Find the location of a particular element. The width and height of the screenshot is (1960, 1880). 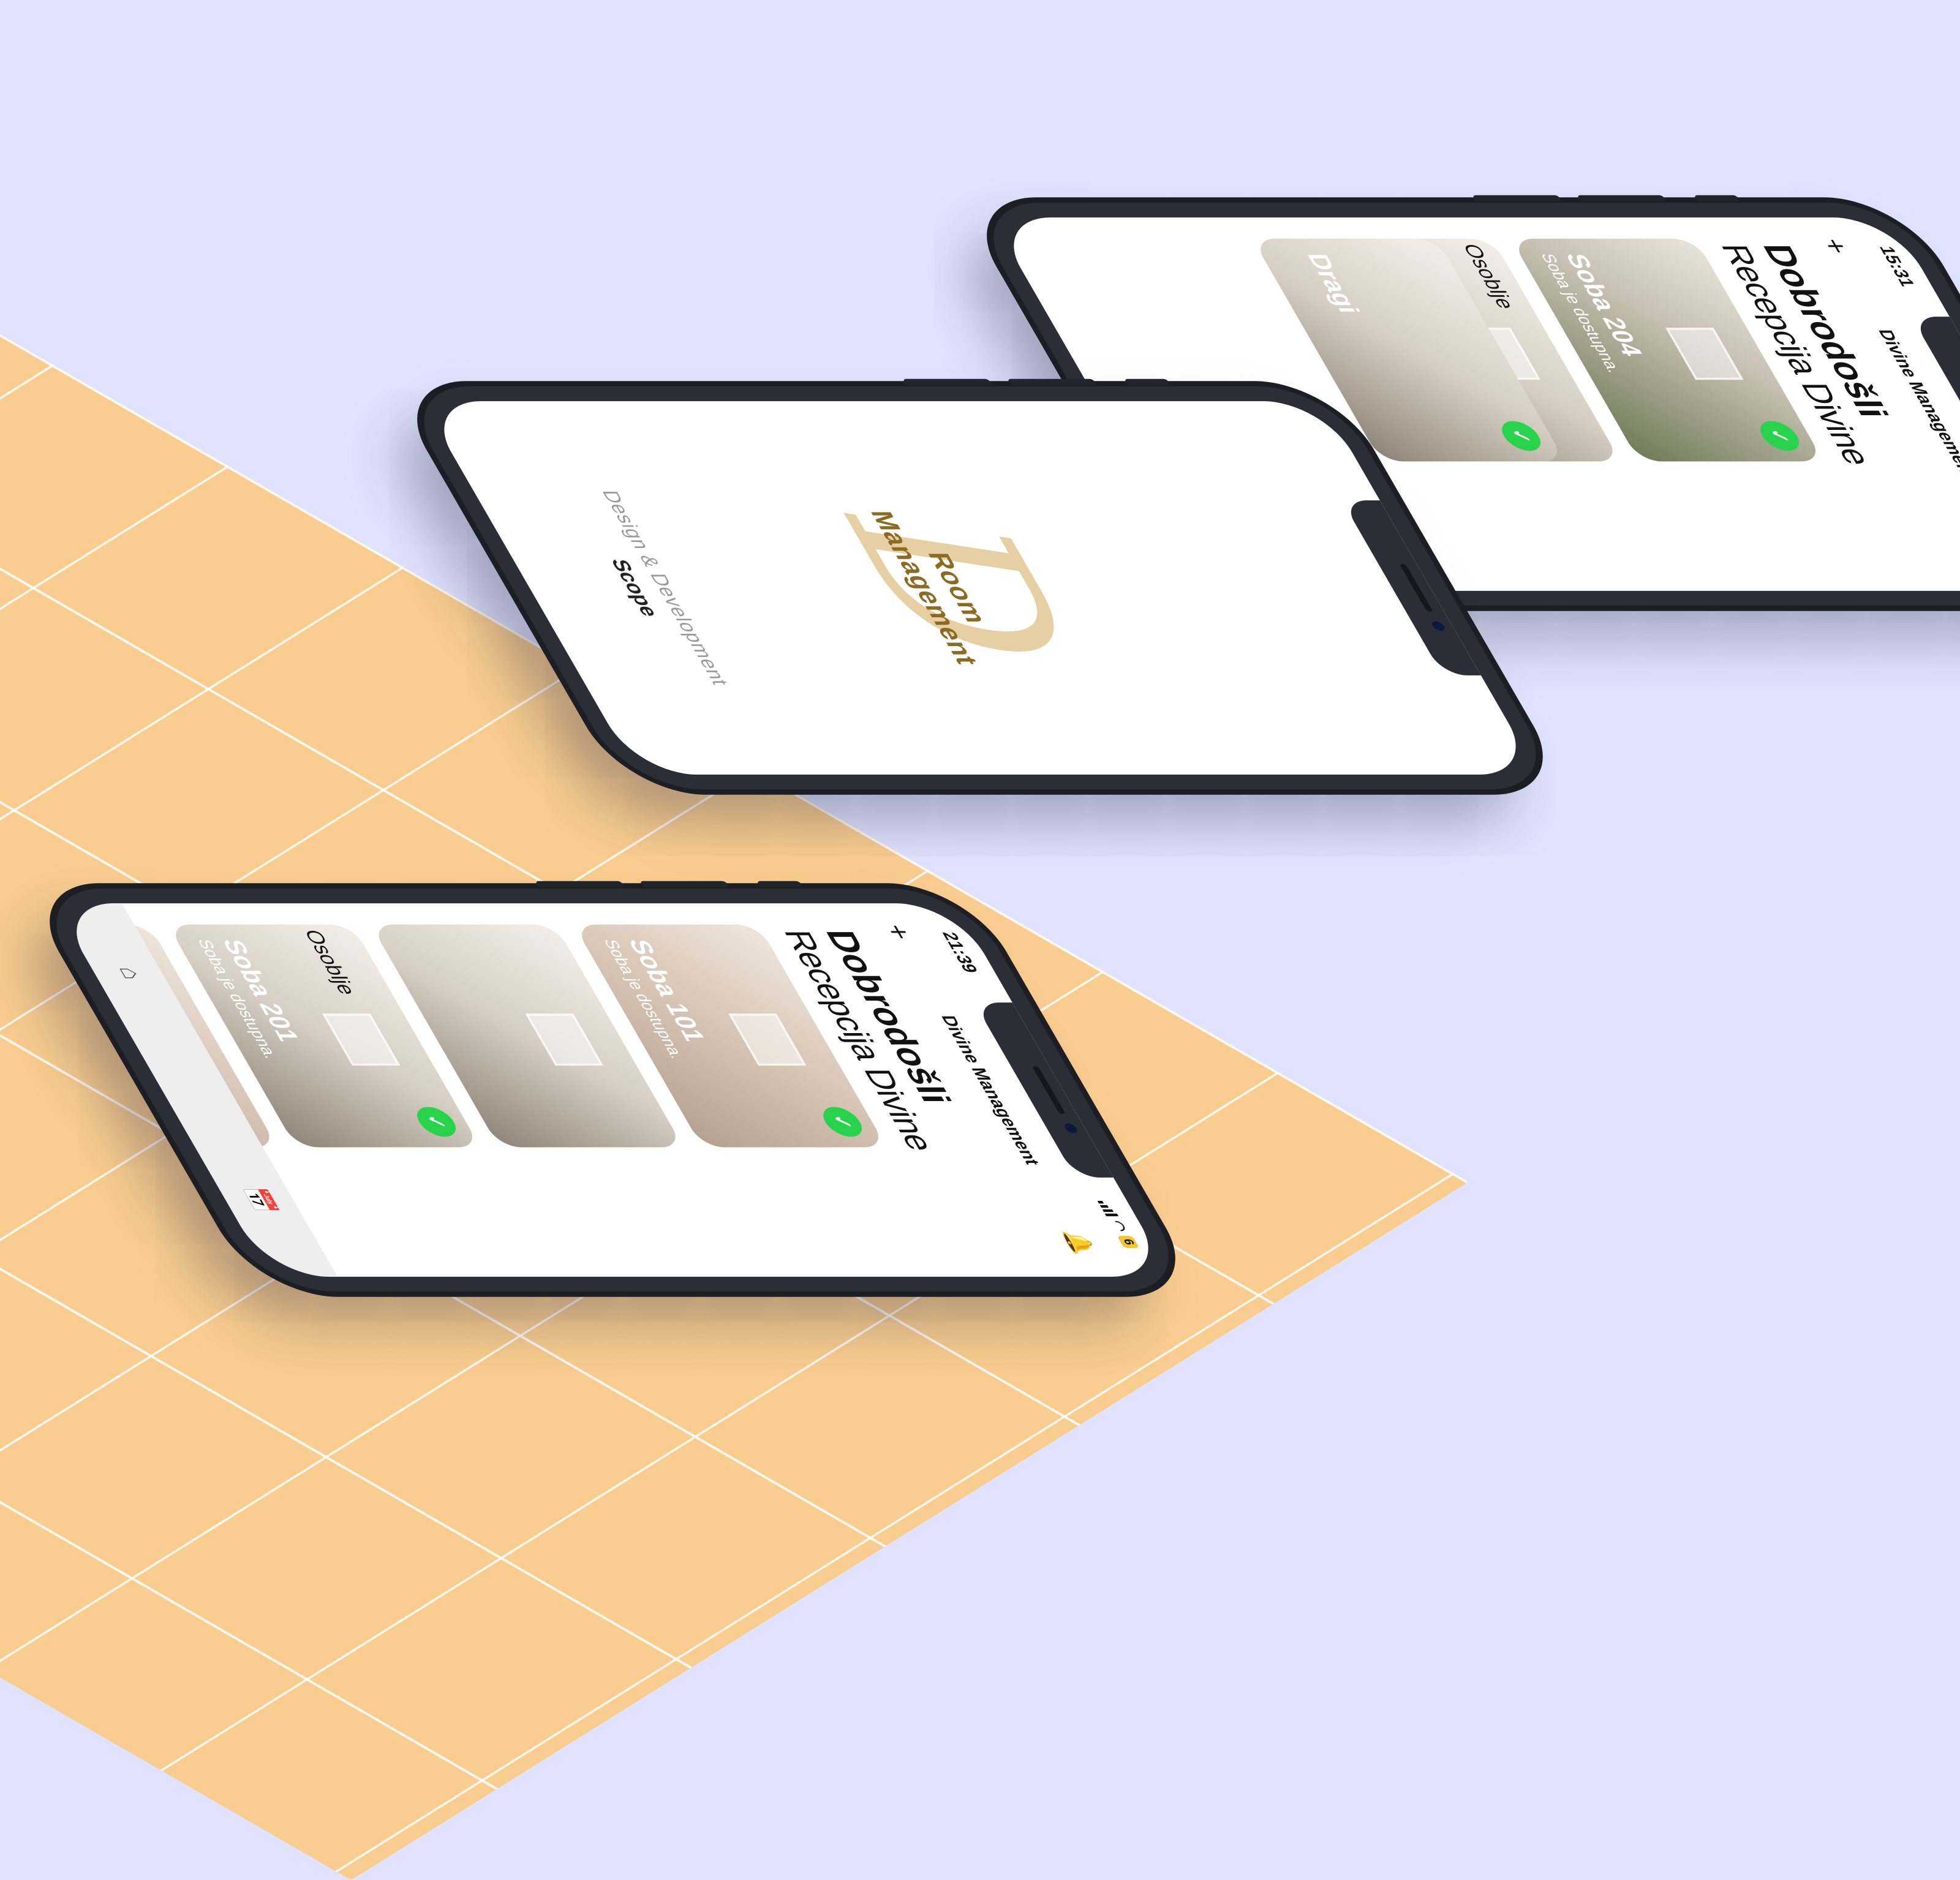

status-time: 21:39 is located at coordinates (960, 952).